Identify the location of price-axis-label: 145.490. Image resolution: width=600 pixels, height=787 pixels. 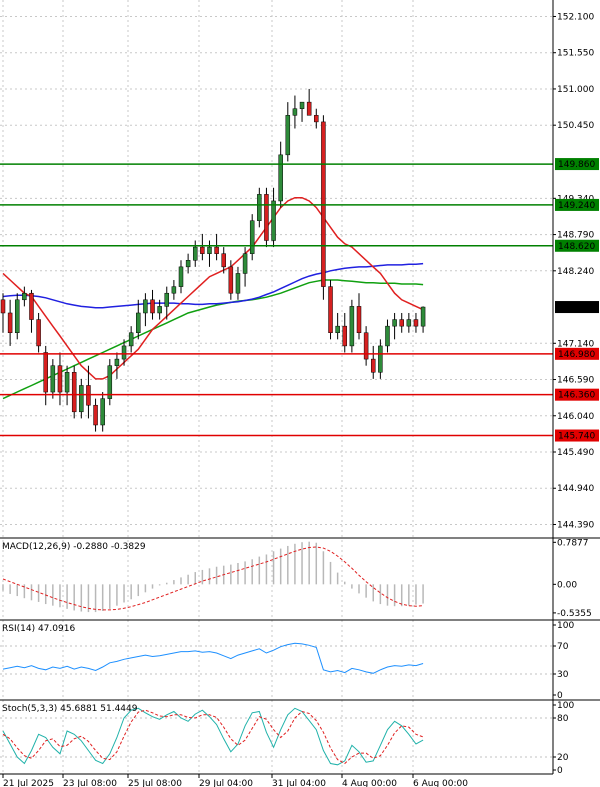
(575, 453).